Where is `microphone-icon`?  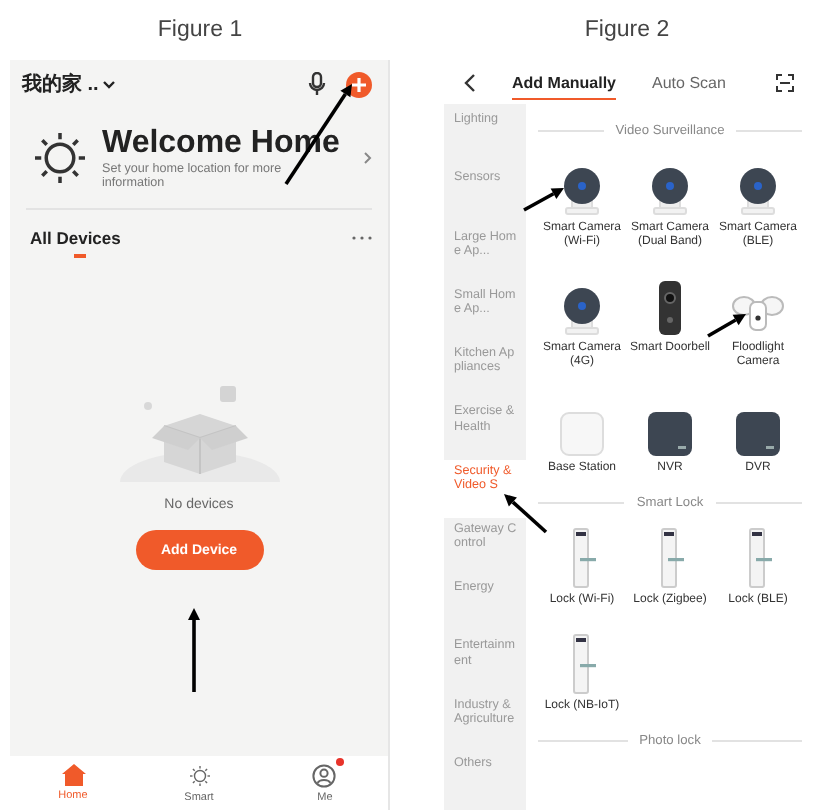 microphone-icon is located at coordinates (317, 84).